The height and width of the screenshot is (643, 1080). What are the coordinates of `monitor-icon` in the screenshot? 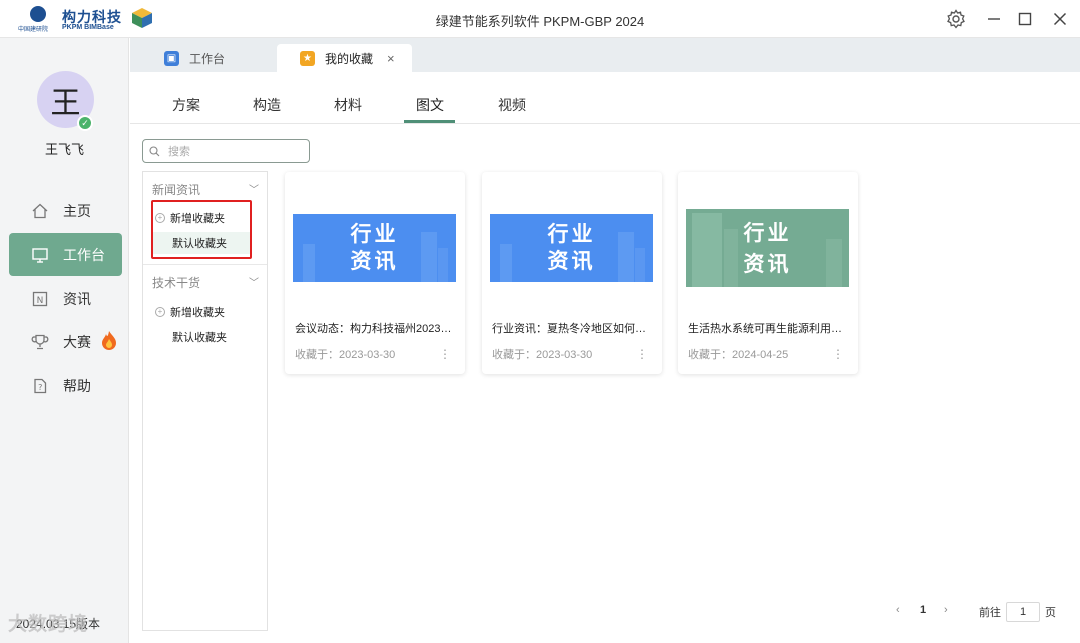 It's located at (40, 255).